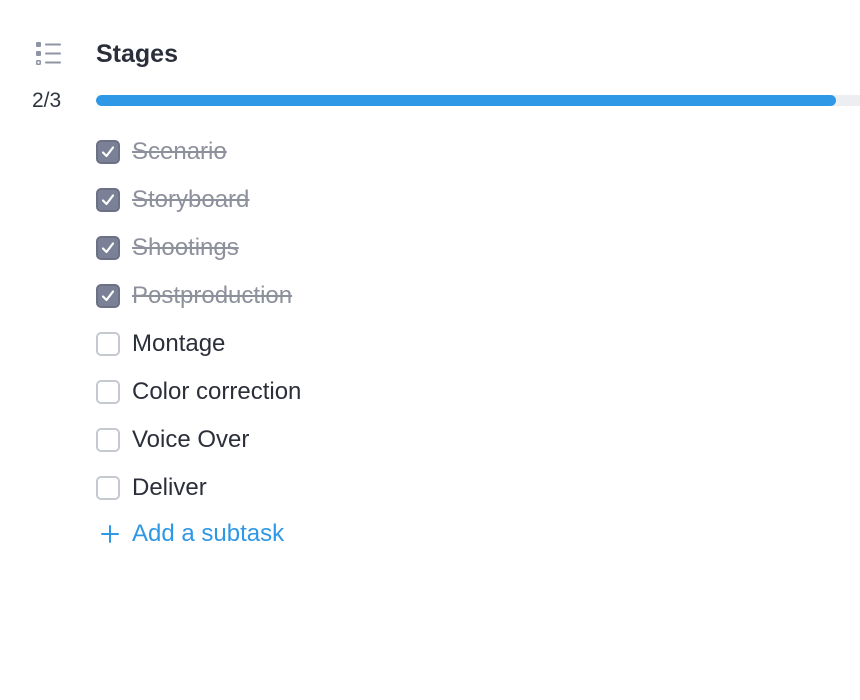 This screenshot has height=700, width=860. What do you see at coordinates (217, 391) in the screenshot?
I see `stage-label: Color correction` at bounding box center [217, 391].